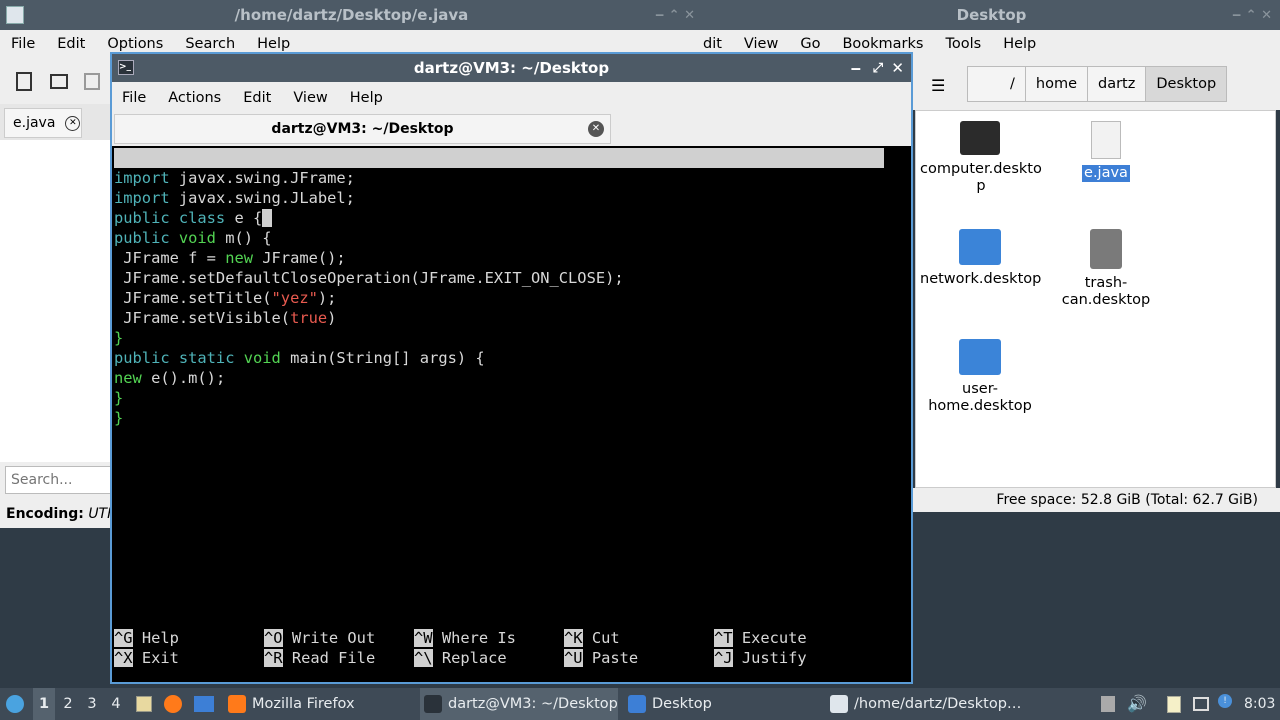 The image size is (1280, 720). Describe the element at coordinates (56, 301) in the screenshot. I see `editor-text-area` at that location.